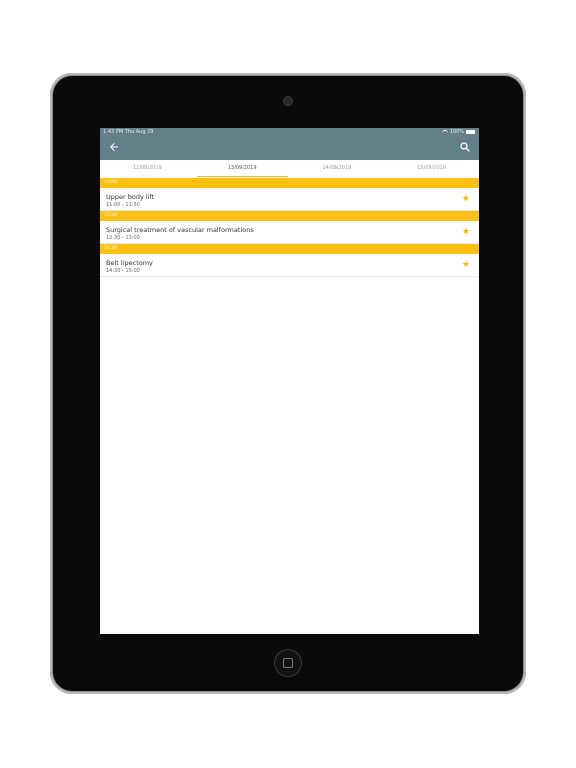  I want to click on session-time: 14:30 - 15:00, so click(123, 271).